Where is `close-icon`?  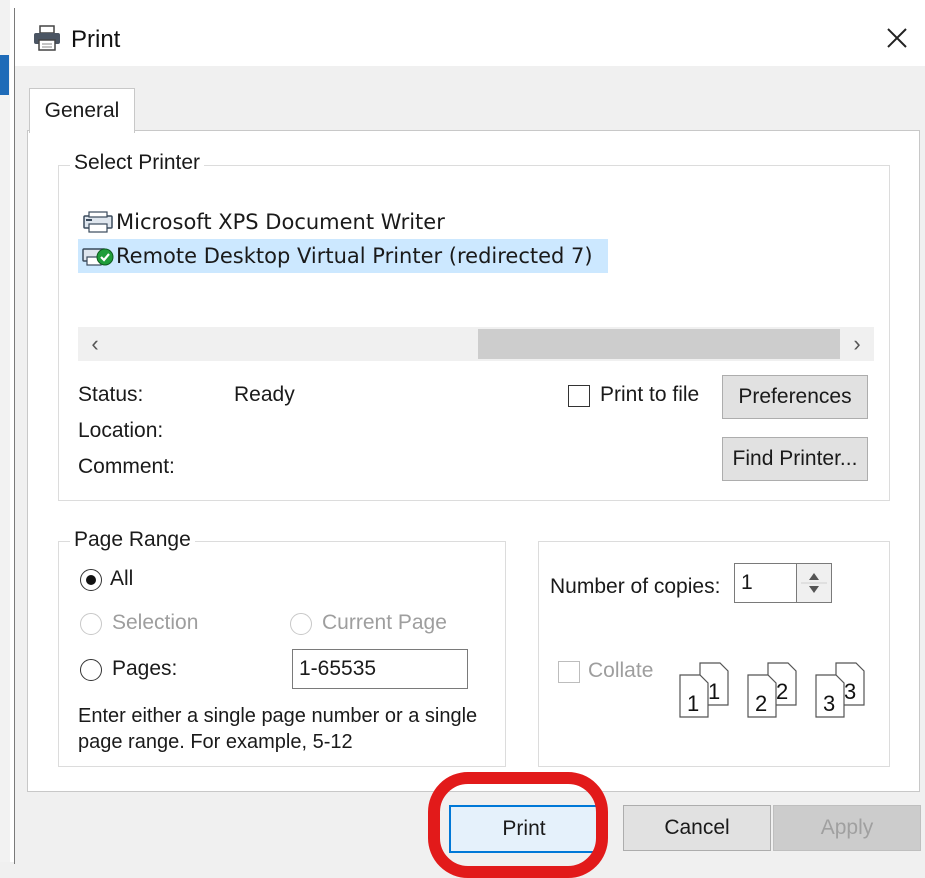 close-icon is located at coordinates (897, 38).